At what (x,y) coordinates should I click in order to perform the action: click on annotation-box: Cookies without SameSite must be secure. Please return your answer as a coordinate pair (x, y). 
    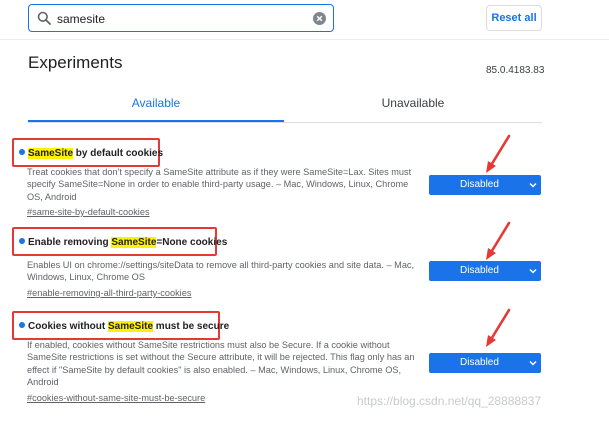
    Looking at the image, I should click on (120, 325).